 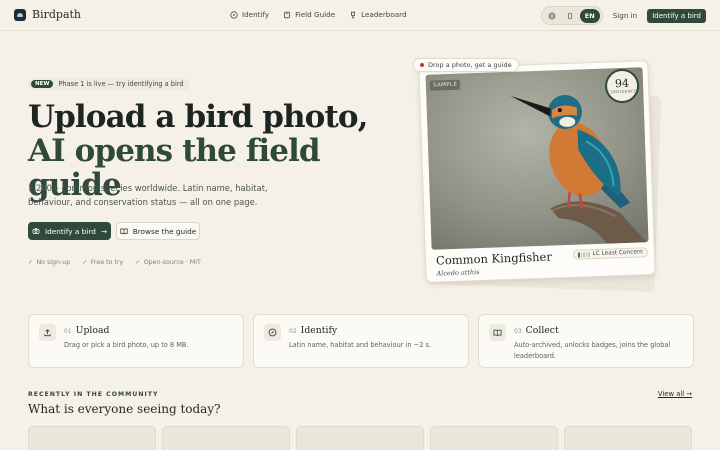 What do you see at coordinates (42, 84) in the screenshot?
I see `new-badge: NEW` at bounding box center [42, 84].